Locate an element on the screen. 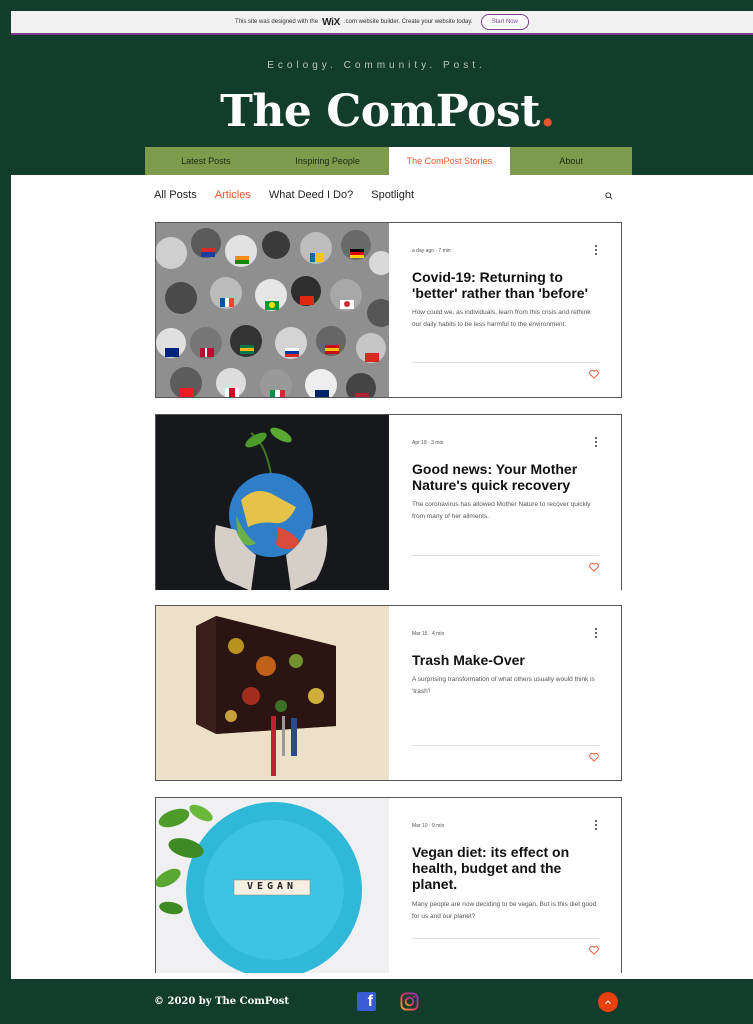  nav-item-about: About is located at coordinates (571, 161).